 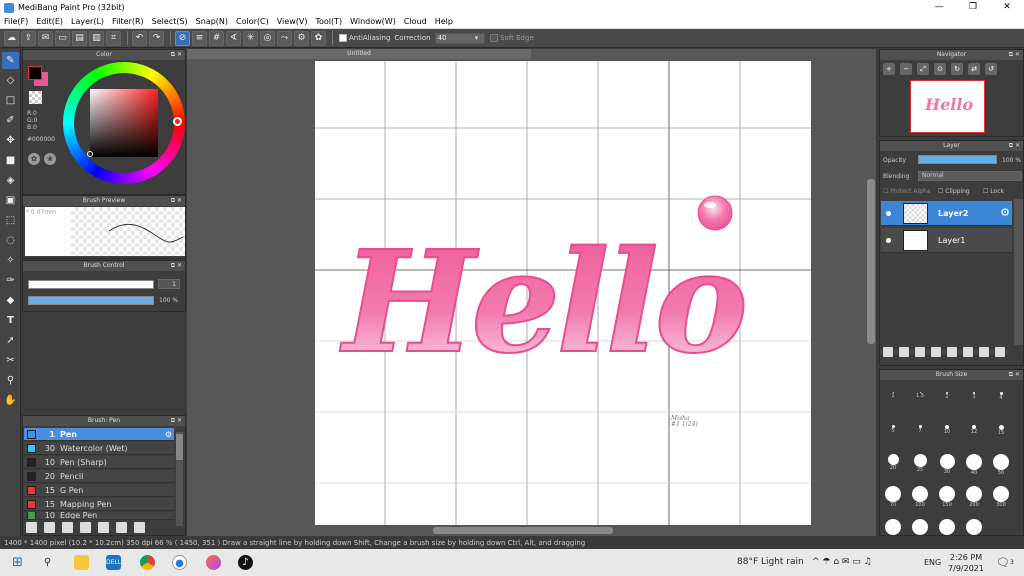 I want to click on duplicate-layer-icon, so click(x=968, y=352).